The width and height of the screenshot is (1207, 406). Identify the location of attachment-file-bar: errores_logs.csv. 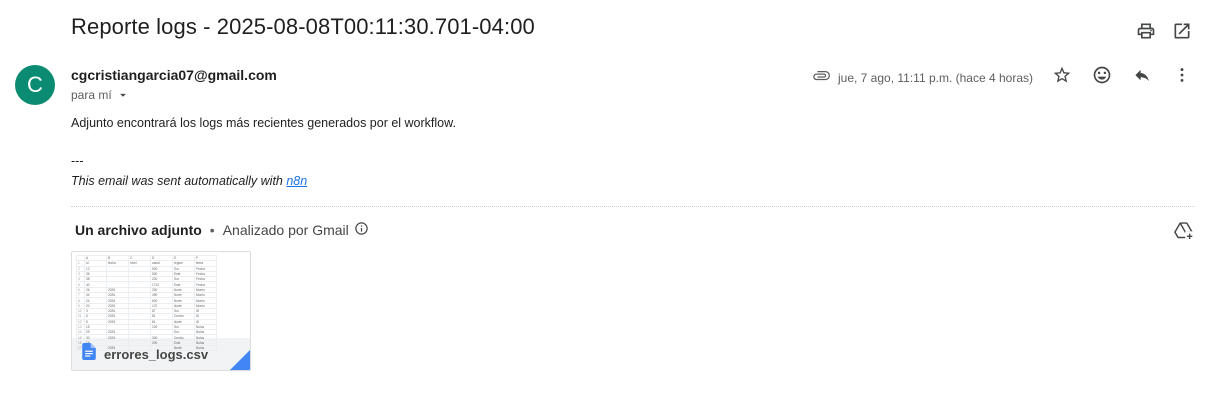
(161, 354).